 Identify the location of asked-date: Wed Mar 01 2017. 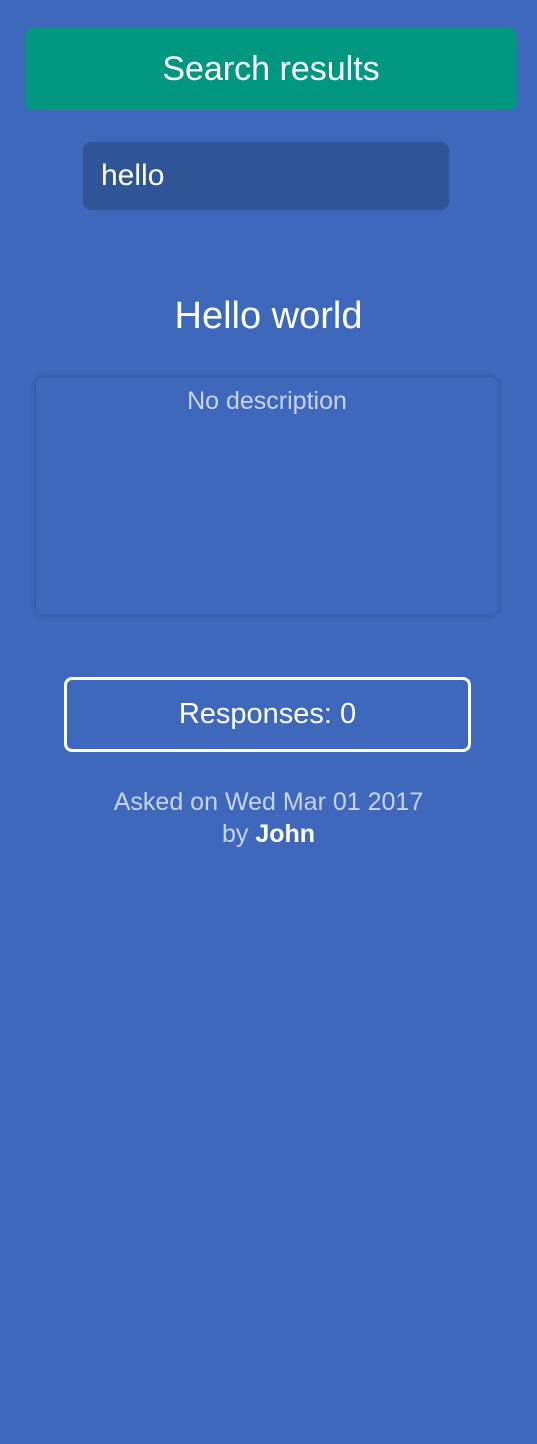
(324, 802).